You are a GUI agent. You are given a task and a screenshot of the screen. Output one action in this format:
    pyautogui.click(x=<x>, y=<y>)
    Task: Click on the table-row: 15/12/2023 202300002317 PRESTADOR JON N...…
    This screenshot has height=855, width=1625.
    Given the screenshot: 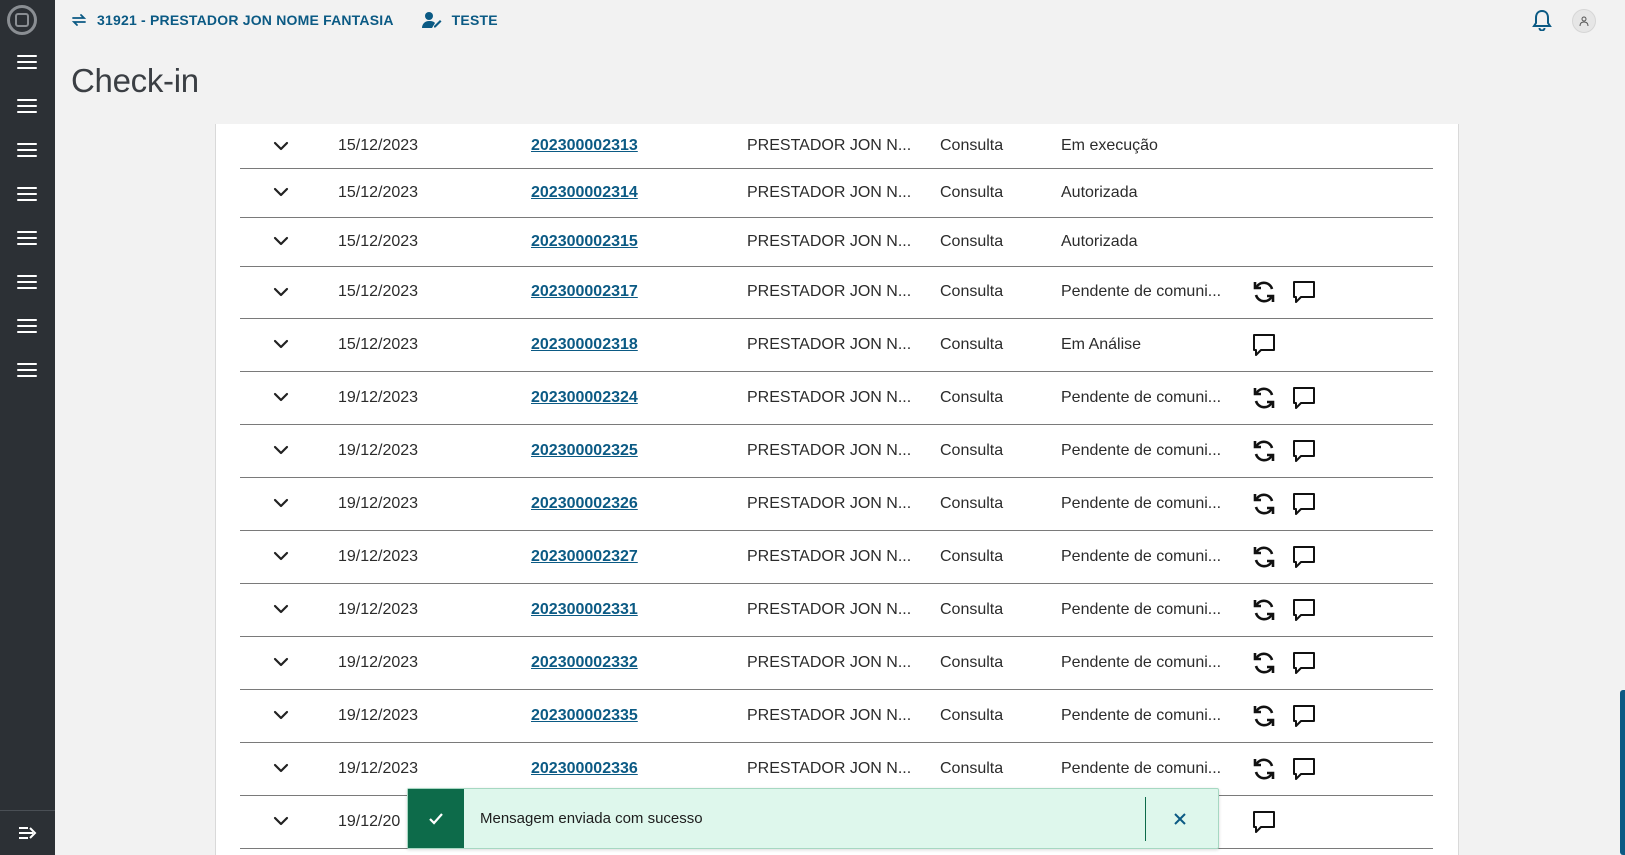 What is the action you would take?
    pyautogui.click(x=836, y=292)
    